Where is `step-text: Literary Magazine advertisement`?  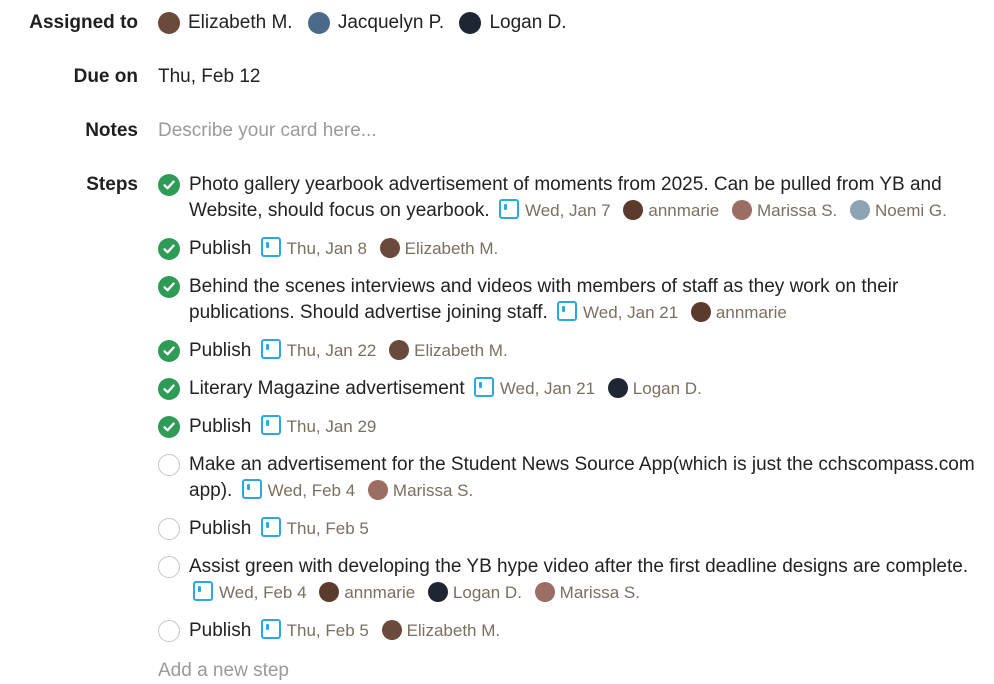 step-text: Literary Magazine advertisement is located at coordinates (327, 388).